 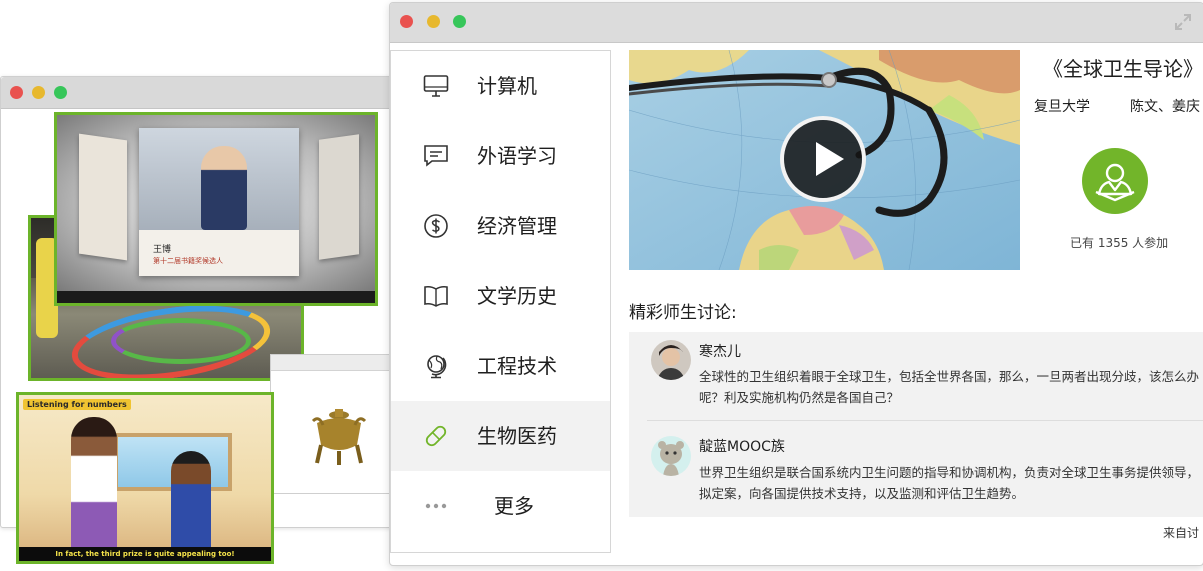 What do you see at coordinates (188, 261) in the screenshot?
I see `presenter-subtitle: 第十二届书籍奖候选人` at bounding box center [188, 261].